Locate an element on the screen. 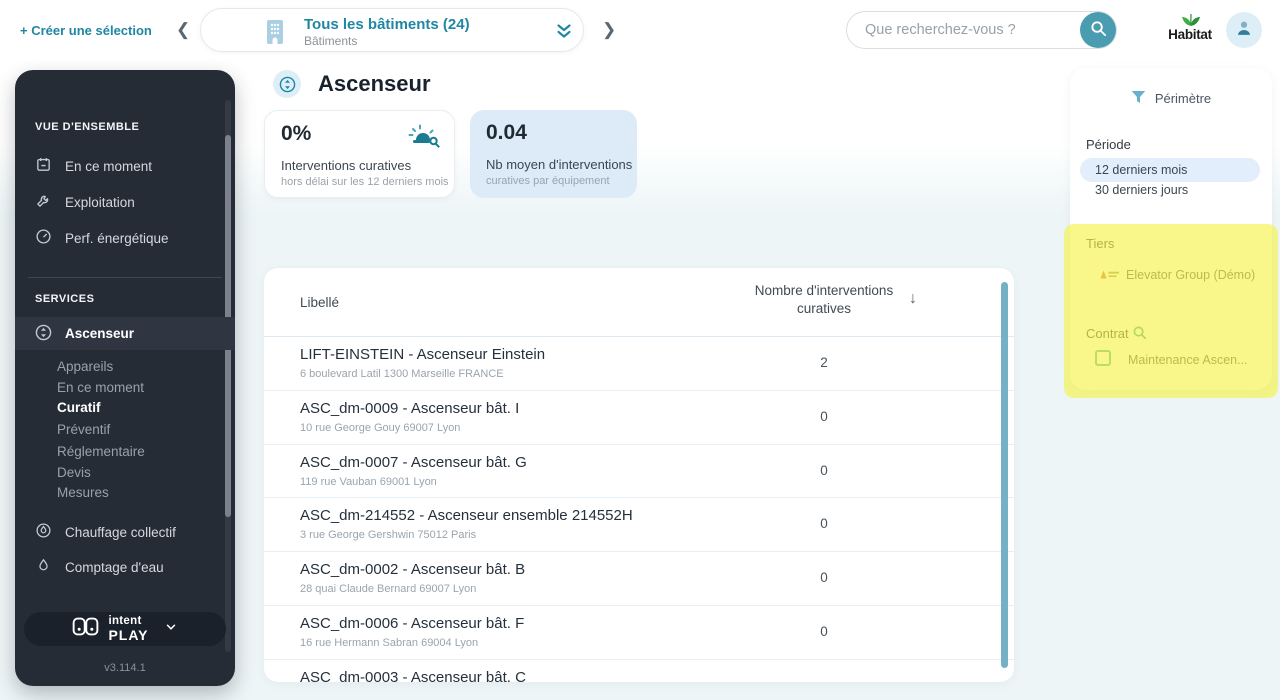 The width and height of the screenshot is (1280, 700). equipment-address: 3 rue George Gershwin 75012 Paris is located at coordinates (388, 535).